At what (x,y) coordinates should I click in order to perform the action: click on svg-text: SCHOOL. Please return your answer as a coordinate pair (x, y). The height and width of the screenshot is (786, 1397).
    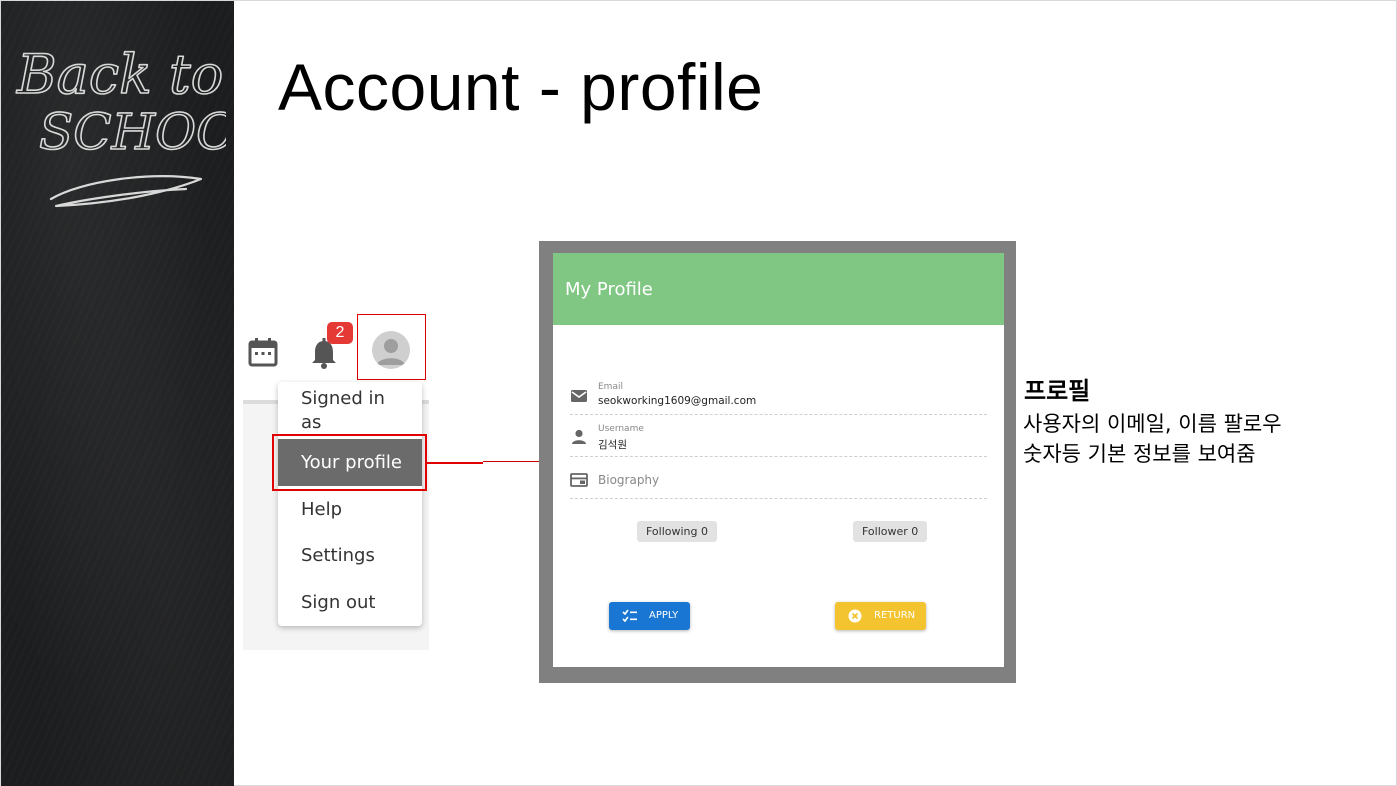
    Looking at the image, I should click on (132, 132).